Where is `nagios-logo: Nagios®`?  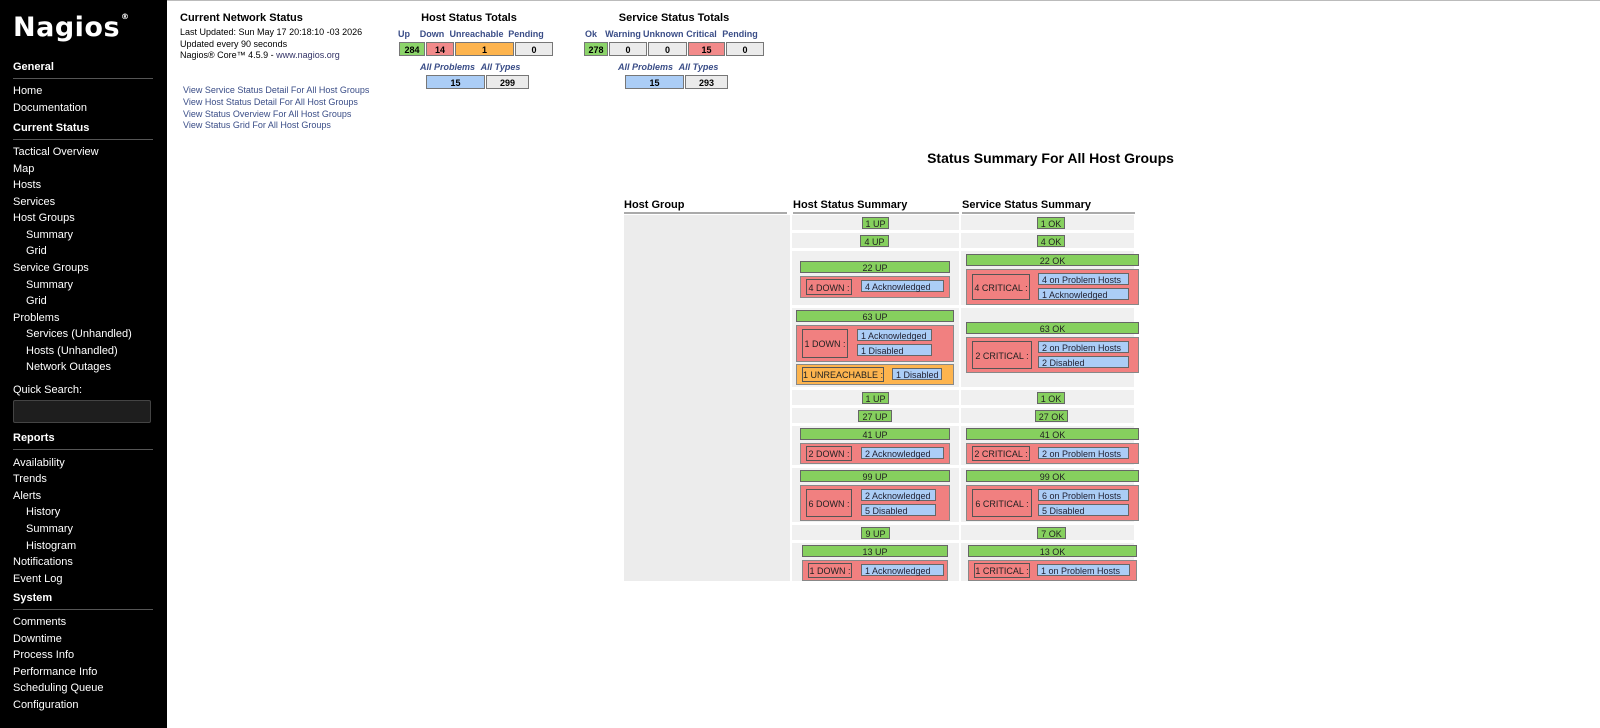
nagios-logo: Nagios® is located at coordinates (71, 27).